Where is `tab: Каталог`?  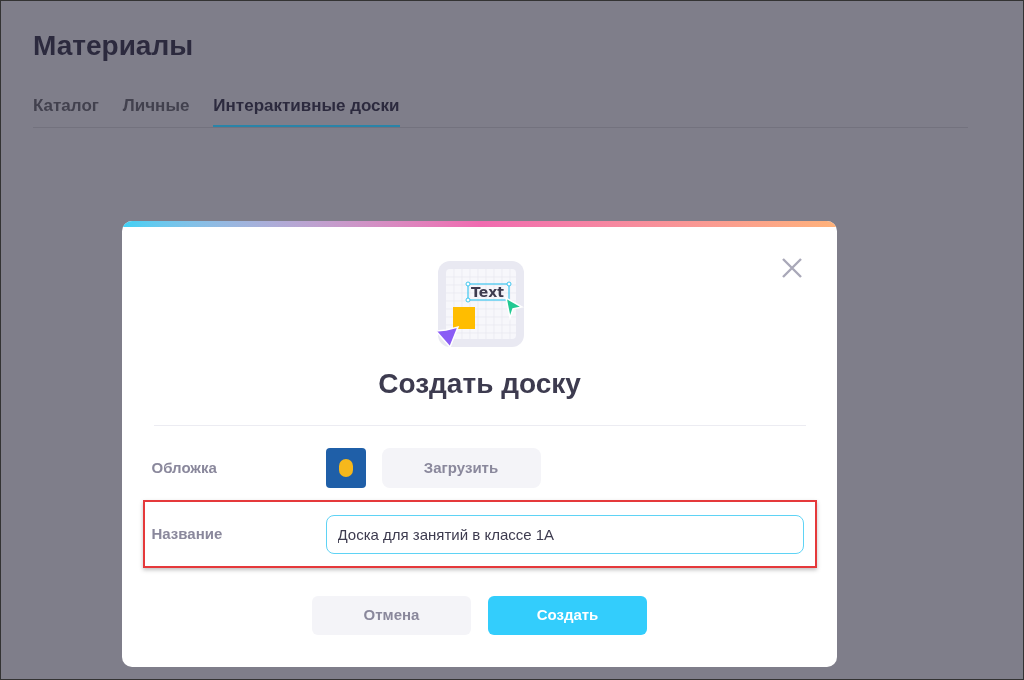
tab: Каталог is located at coordinates (66, 110).